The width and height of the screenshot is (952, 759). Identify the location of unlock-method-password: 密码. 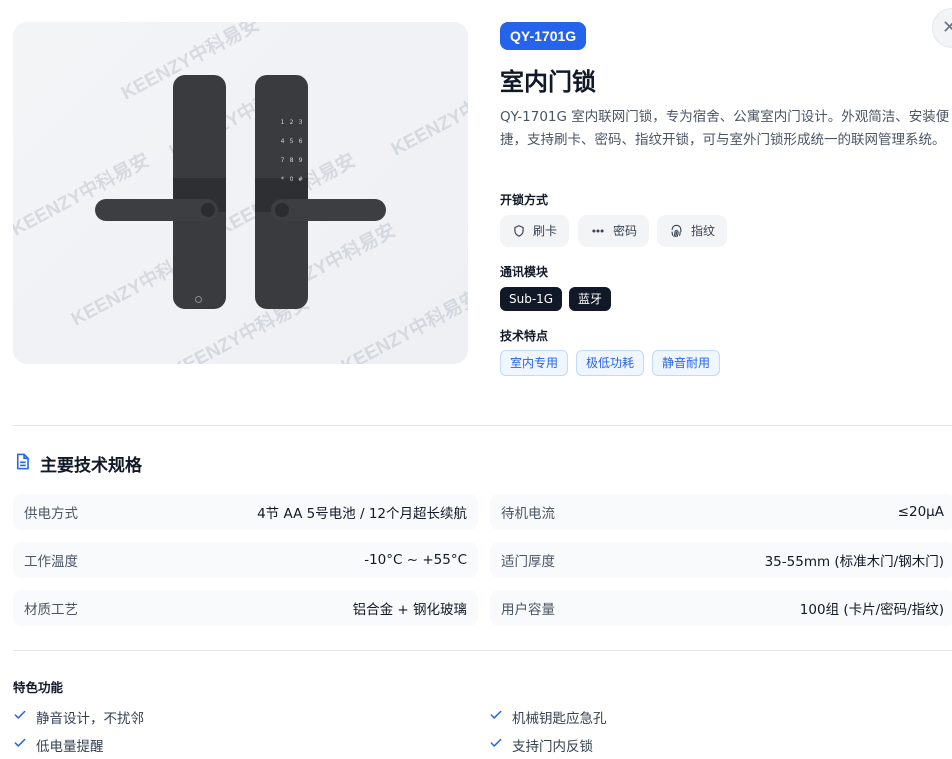
(614, 231).